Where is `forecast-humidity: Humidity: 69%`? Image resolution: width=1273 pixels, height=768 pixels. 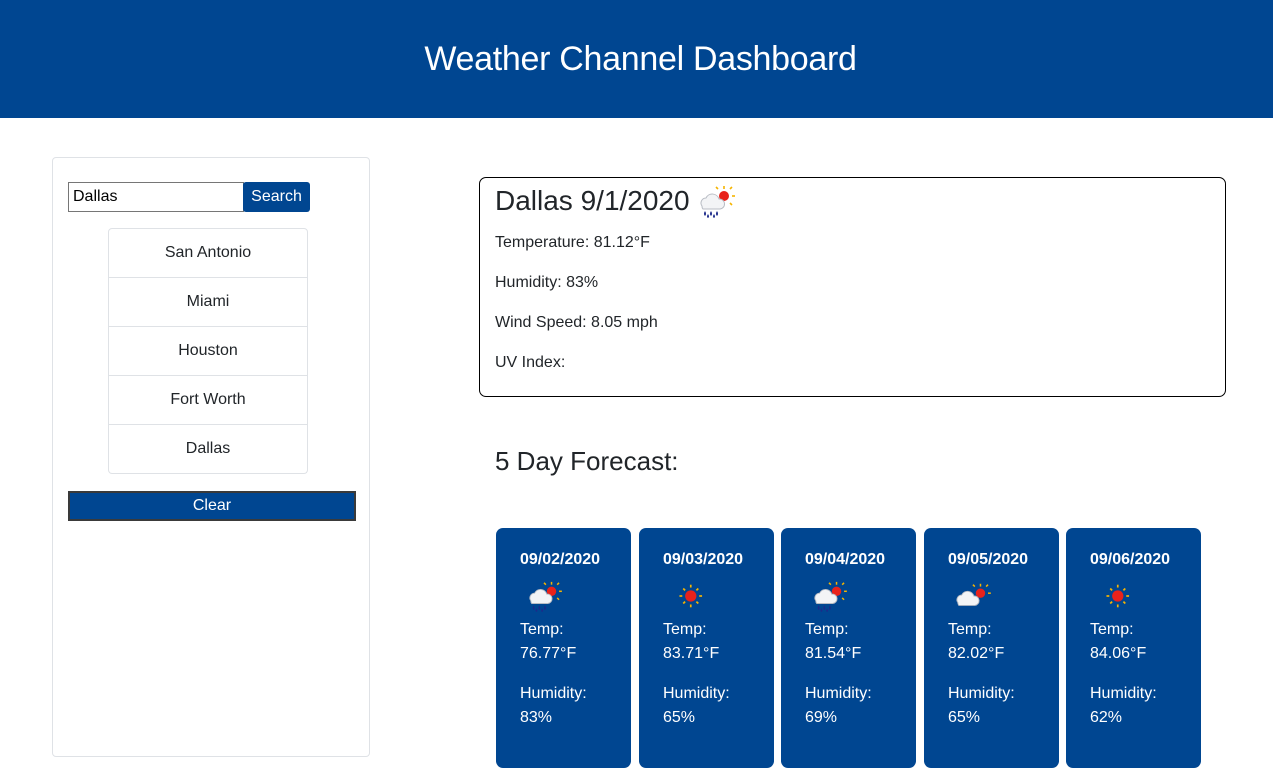 forecast-humidity: Humidity: 69% is located at coordinates (860, 706).